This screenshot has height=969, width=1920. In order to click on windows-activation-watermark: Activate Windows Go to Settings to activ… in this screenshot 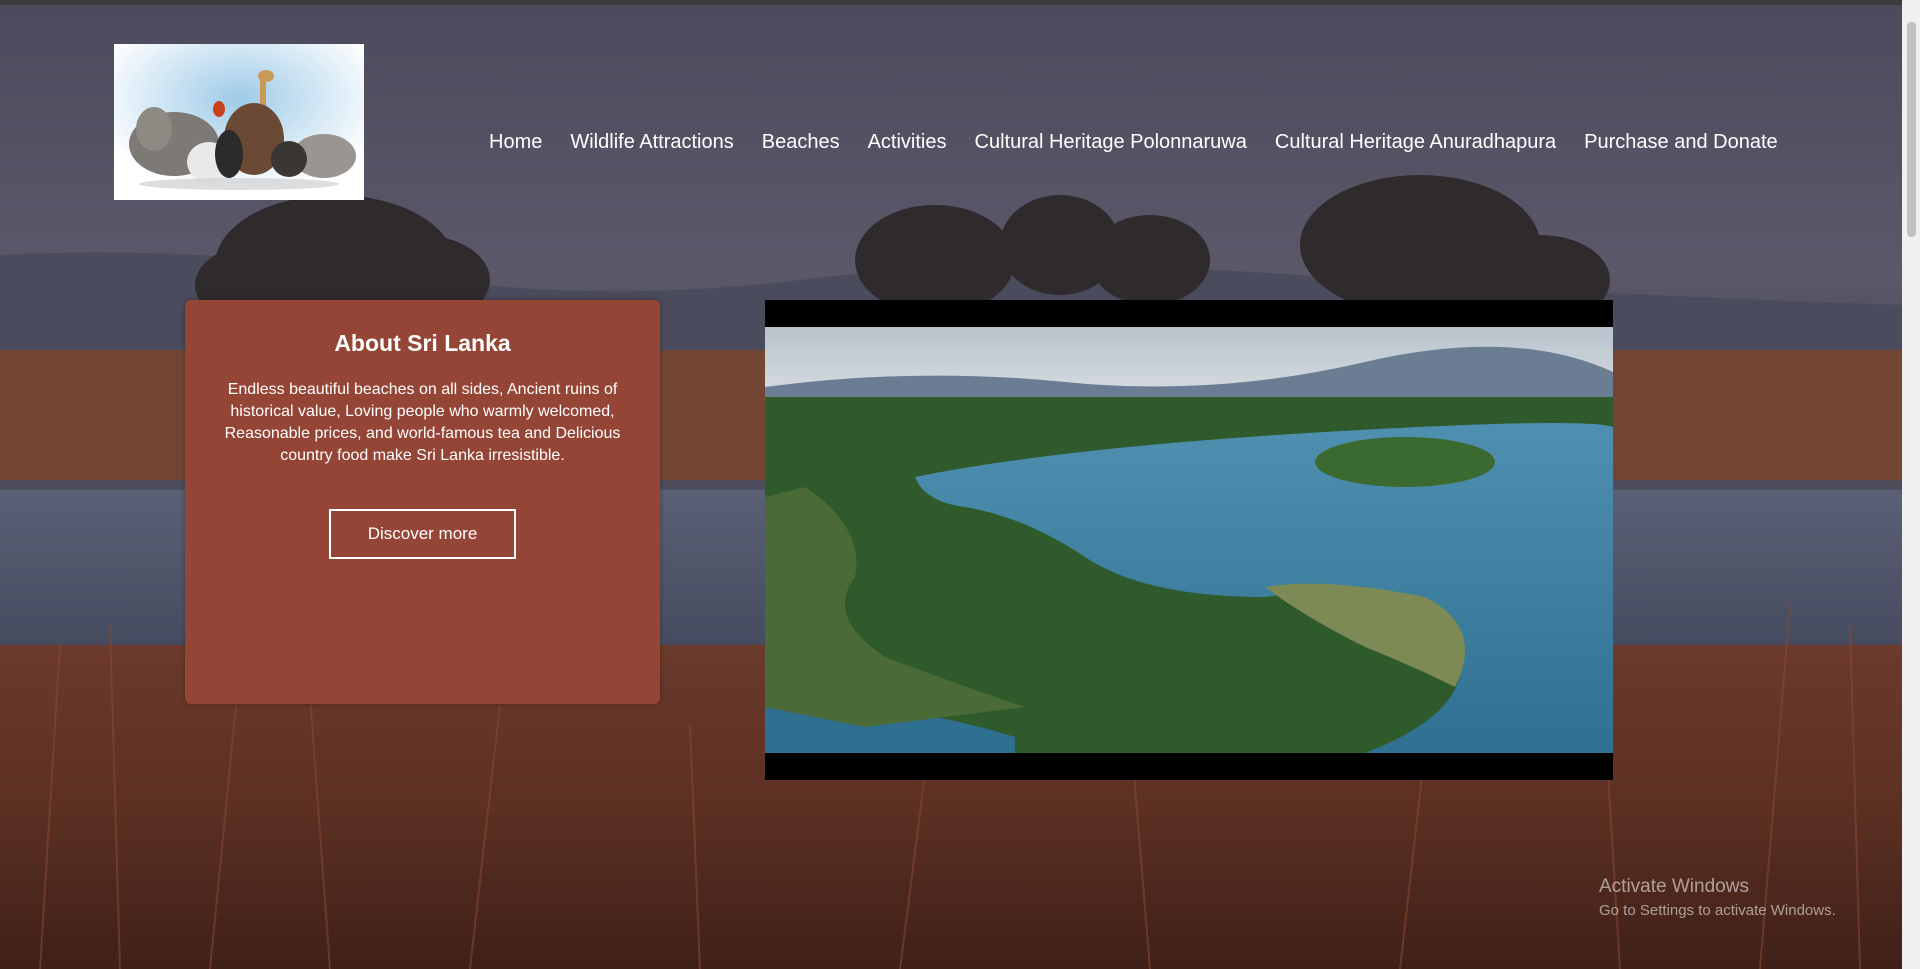, I will do `click(1717, 897)`.